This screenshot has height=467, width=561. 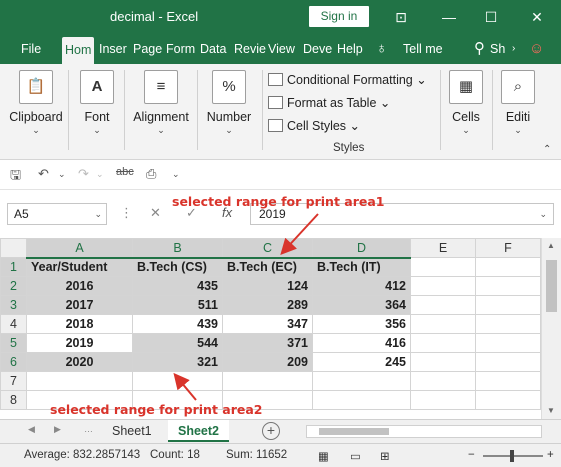 I want to click on maximize-icon: ☐, so click(x=491, y=17).